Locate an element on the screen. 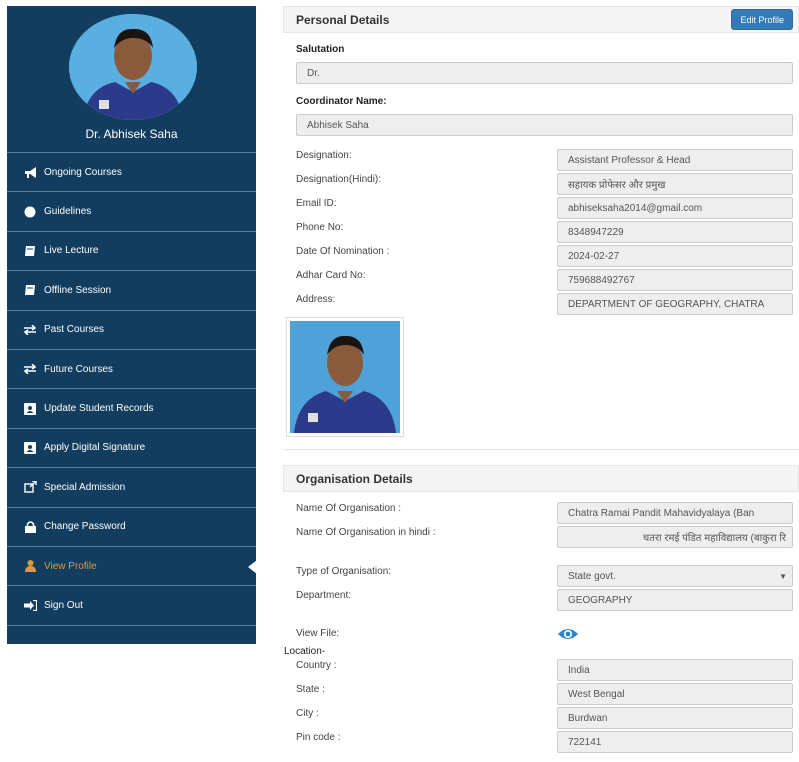 The image size is (799, 762). organisation-name-hindi-field: चतरा रमई पंडित महाविद्यालय (बाकुरा रि is located at coordinates (675, 537).